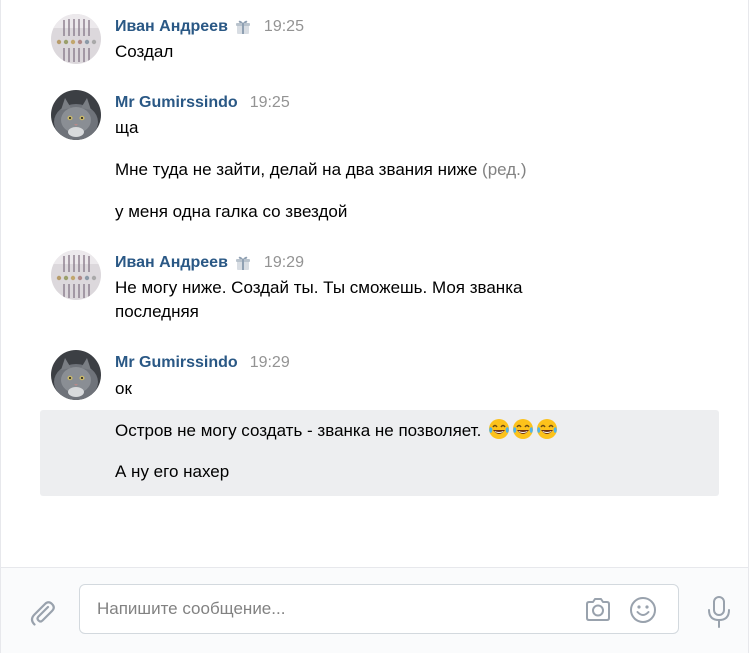  Describe the element at coordinates (337, 609) in the screenshot. I see `message-input` at that location.